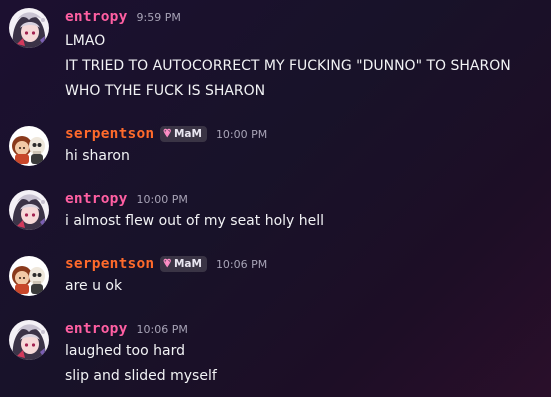  I want to click on message-header: entropy 10:00 PM, so click(126, 199).